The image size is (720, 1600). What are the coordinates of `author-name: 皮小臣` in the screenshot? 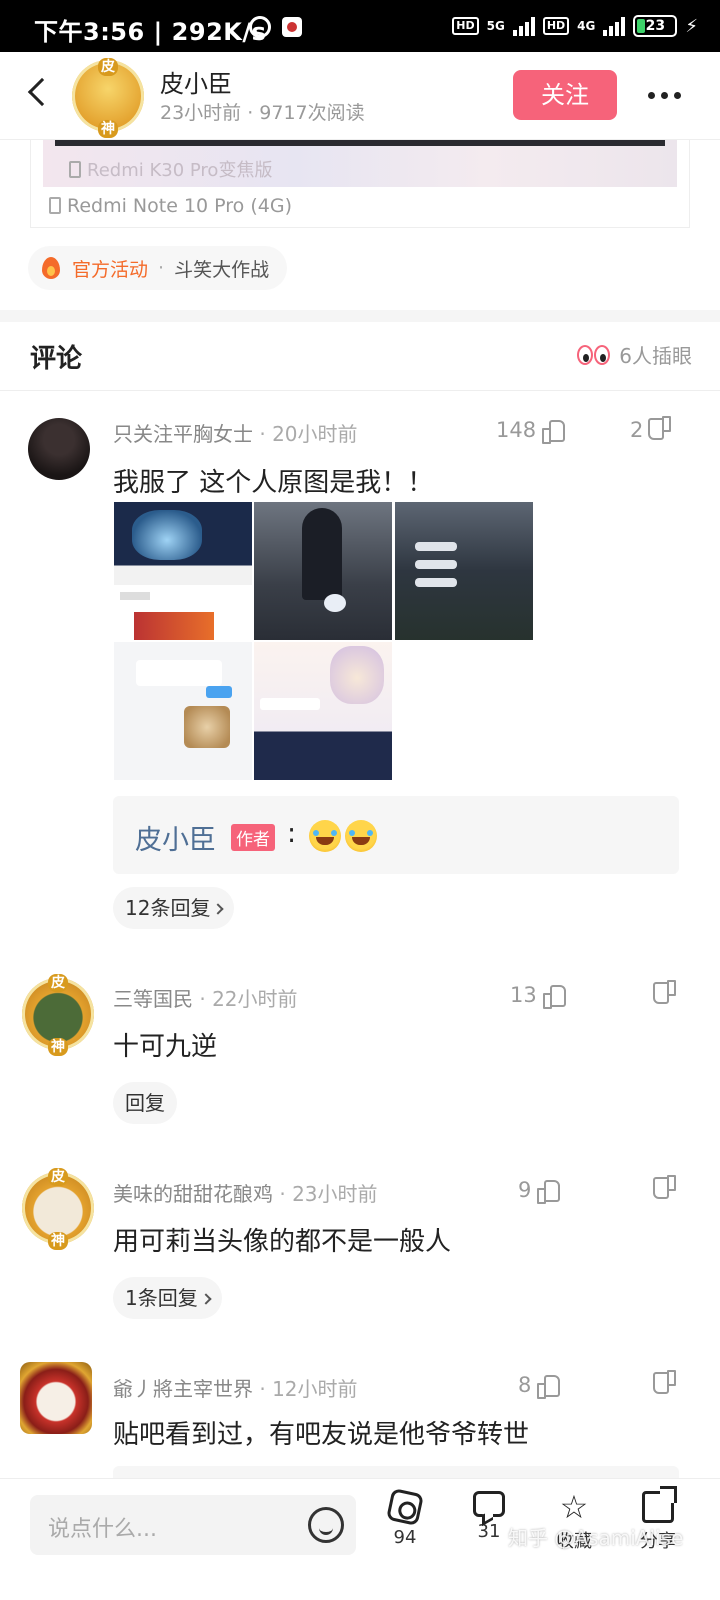 It's located at (196, 81).